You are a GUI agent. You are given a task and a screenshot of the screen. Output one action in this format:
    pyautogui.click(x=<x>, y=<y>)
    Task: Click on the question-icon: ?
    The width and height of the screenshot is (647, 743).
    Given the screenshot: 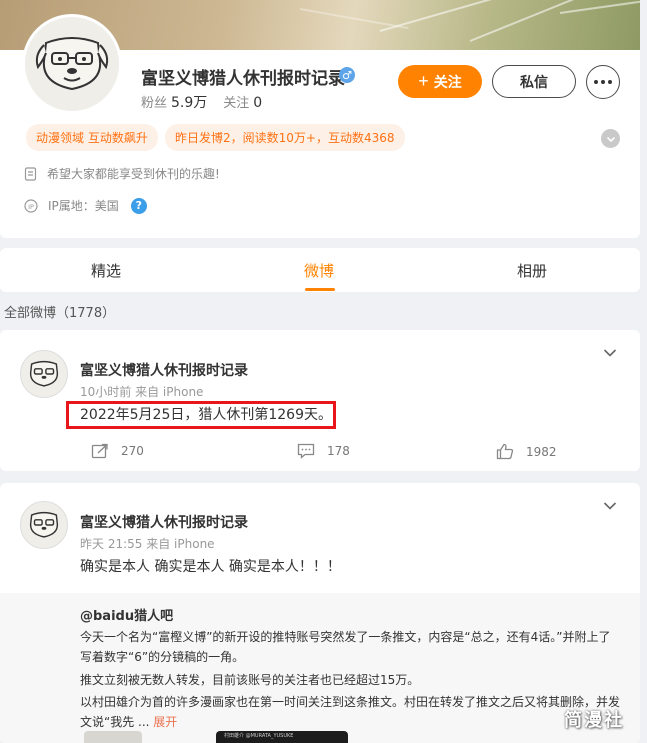 What is the action you would take?
    pyautogui.click(x=138, y=205)
    